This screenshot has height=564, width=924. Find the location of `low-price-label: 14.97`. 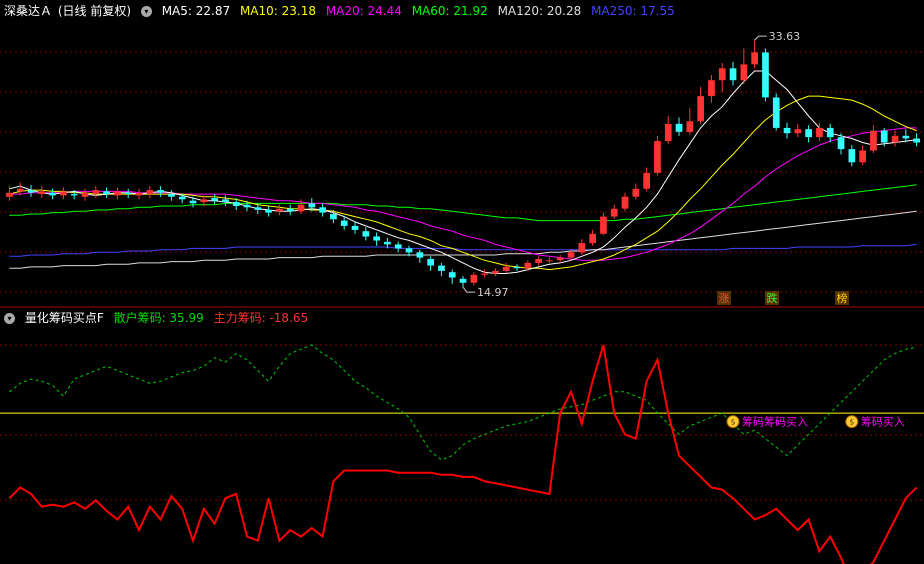

low-price-label: 14.97 is located at coordinates (493, 292).